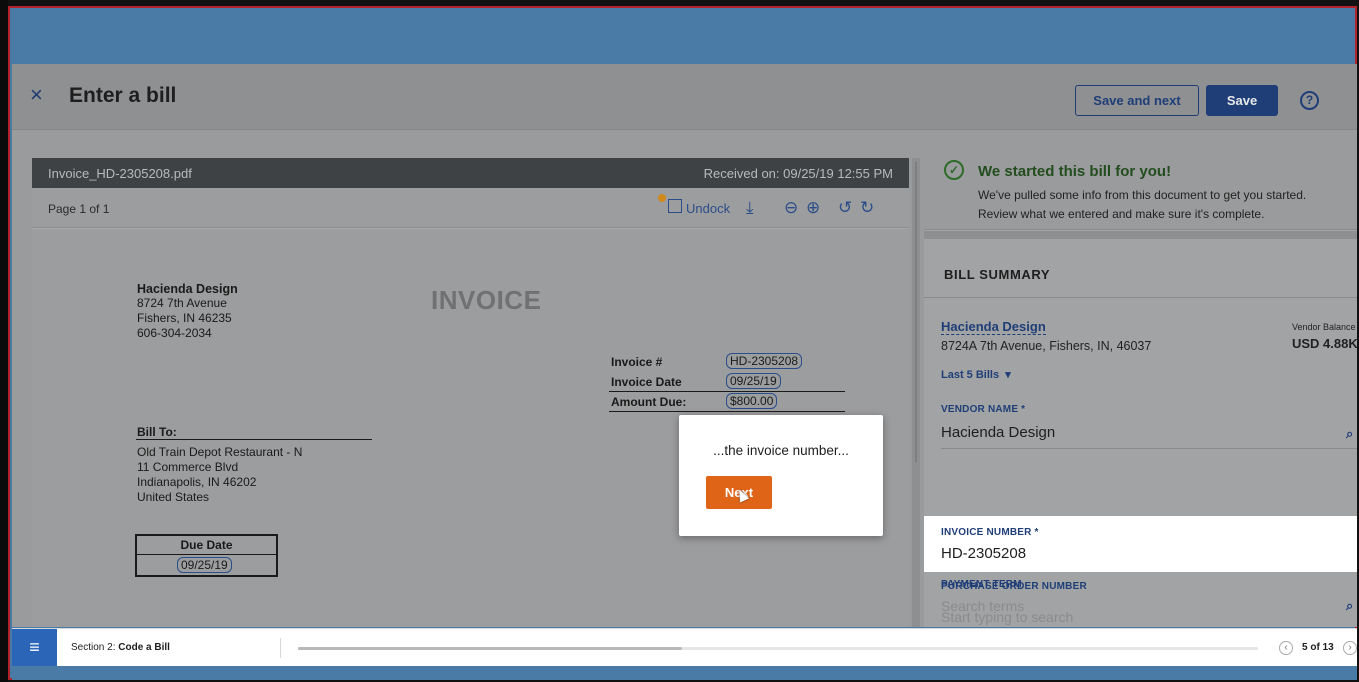 This screenshot has height=682, width=1359. What do you see at coordinates (1242, 100) in the screenshot?
I see `save-button: Save` at bounding box center [1242, 100].